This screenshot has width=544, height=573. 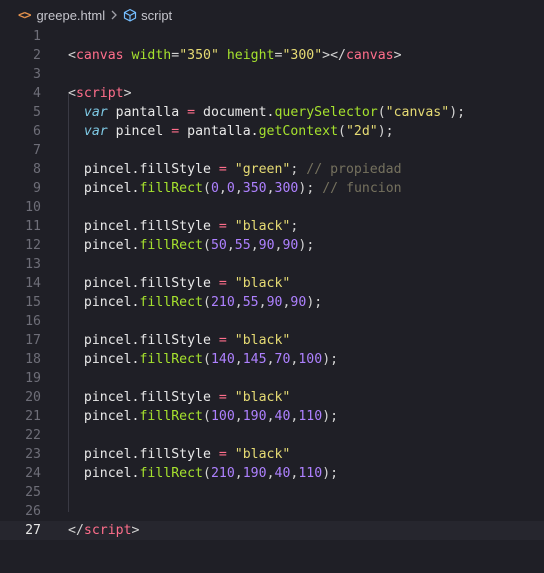 What do you see at coordinates (235, 112) in the screenshot?
I see `token-var: document.` at bounding box center [235, 112].